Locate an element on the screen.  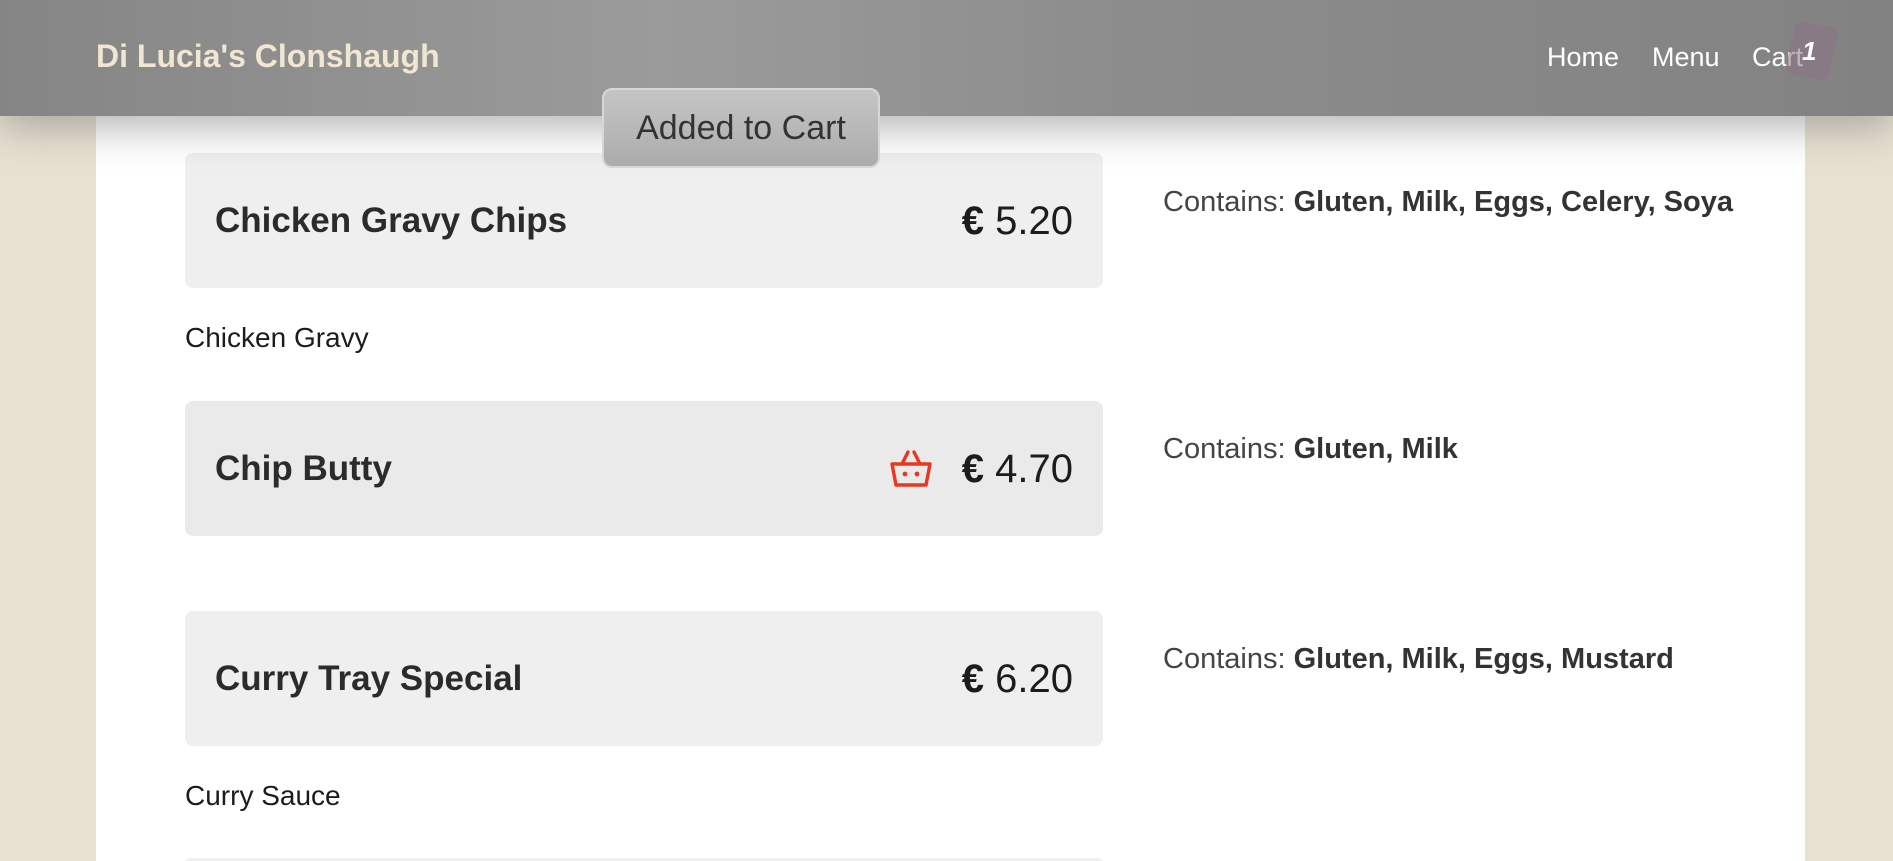
allergens-list: Gluten, Milk, Eggs, Celery, Soya is located at coordinates (1513, 202).